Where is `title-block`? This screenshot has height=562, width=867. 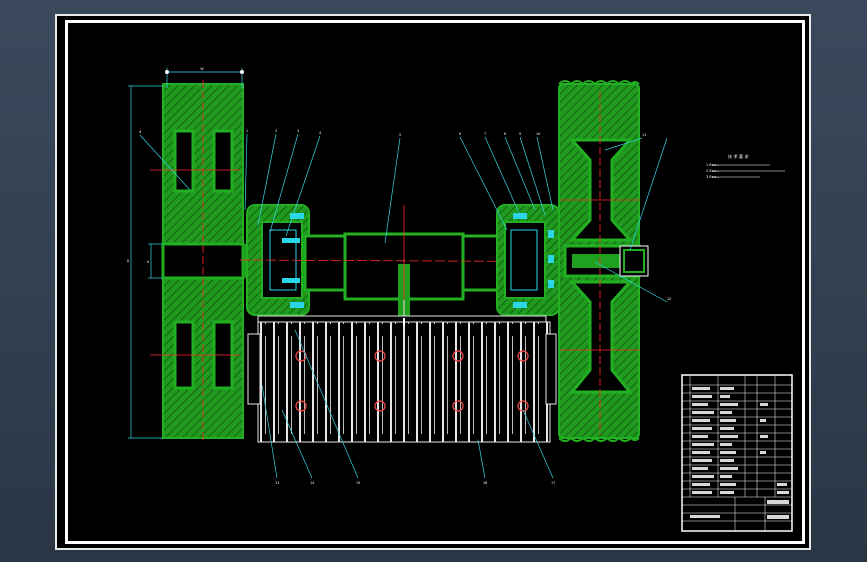
title-block is located at coordinates (737, 453).